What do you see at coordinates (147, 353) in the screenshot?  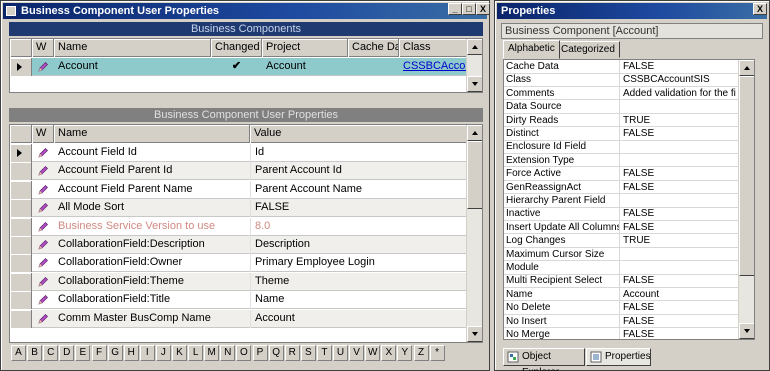 I see `alphabet-button-i: I` at bounding box center [147, 353].